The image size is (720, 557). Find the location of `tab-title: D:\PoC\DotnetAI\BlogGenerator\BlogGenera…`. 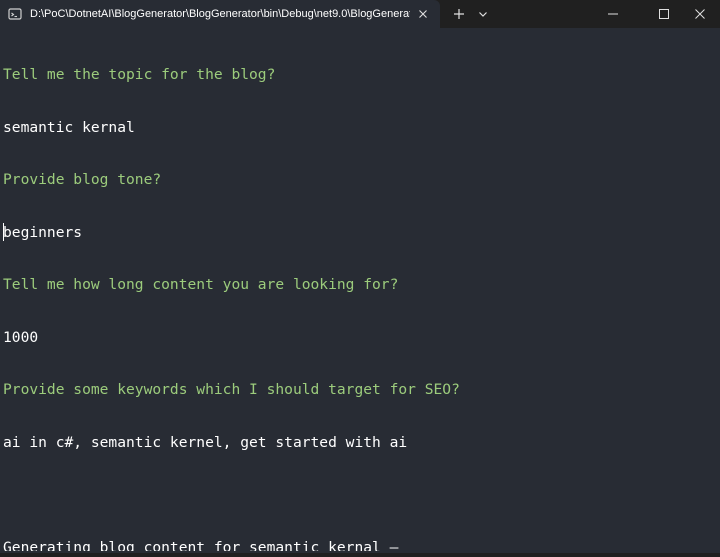

tab-title: D:\PoC\DotnetAI\BlogGenerator\BlogGenera… is located at coordinates (220, 14).